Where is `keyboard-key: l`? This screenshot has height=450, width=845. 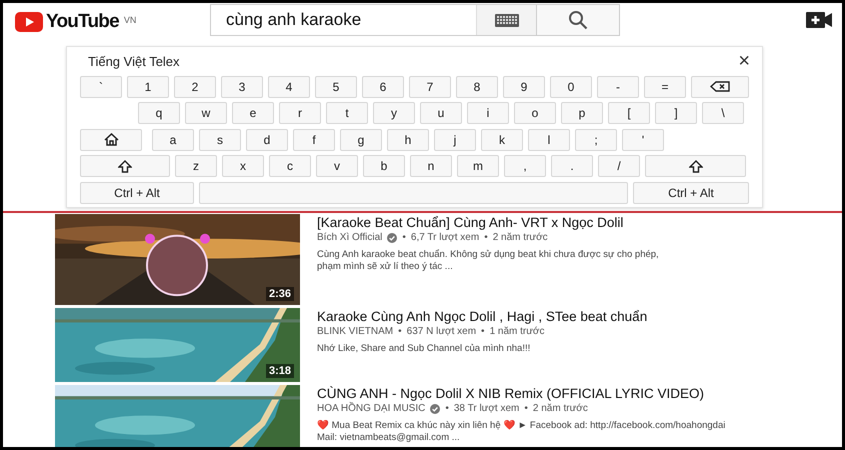 keyboard-key: l is located at coordinates (549, 139).